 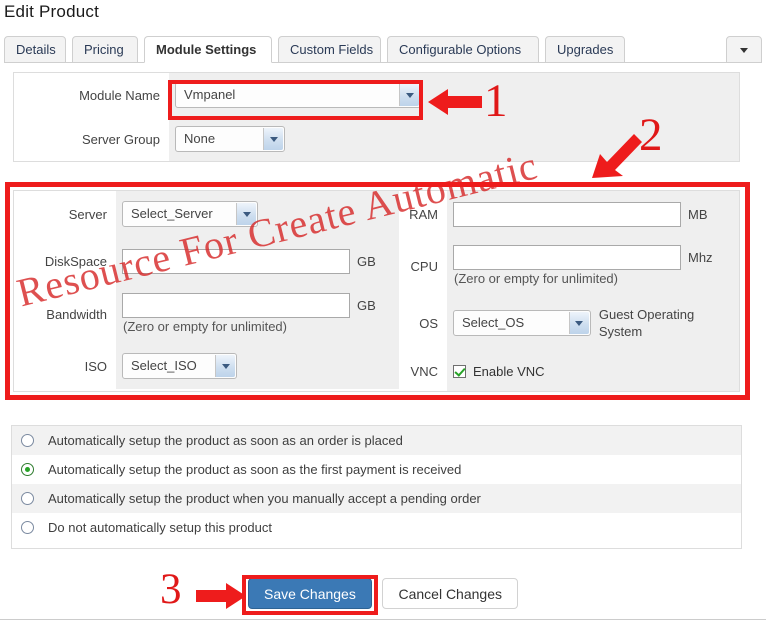 What do you see at coordinates (366, 261) in the screenshot?
I see `diskspace-unit: GB` at bounding box center [366, 261].